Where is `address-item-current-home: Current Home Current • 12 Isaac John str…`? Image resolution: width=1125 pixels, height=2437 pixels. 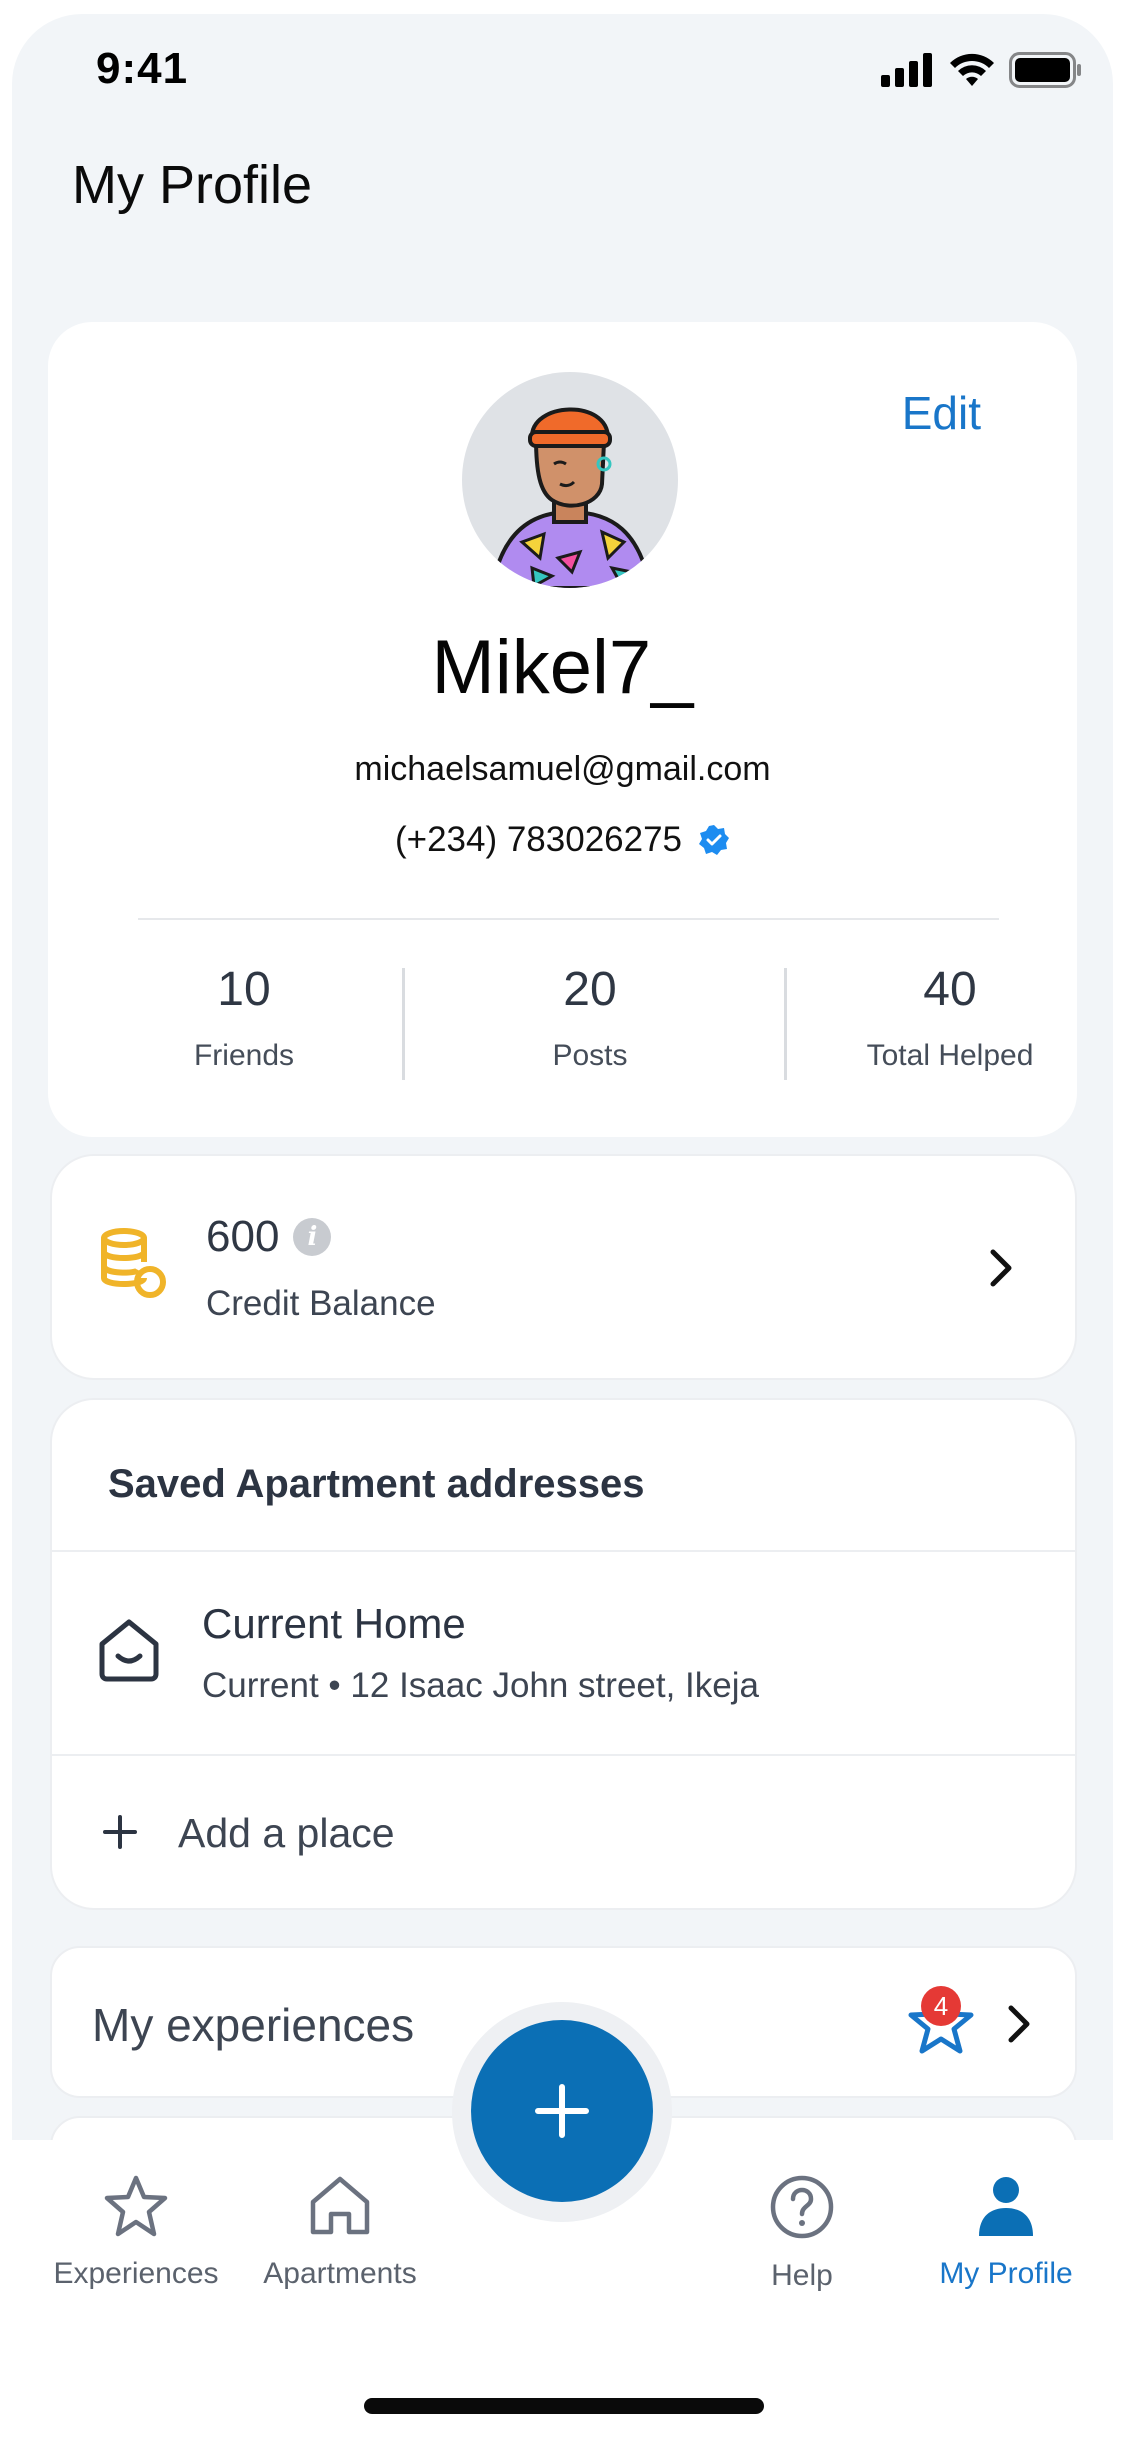 address-item-current-home: Current Home Current • 12 Isaac John str… is located at coordinates (563, 1653).